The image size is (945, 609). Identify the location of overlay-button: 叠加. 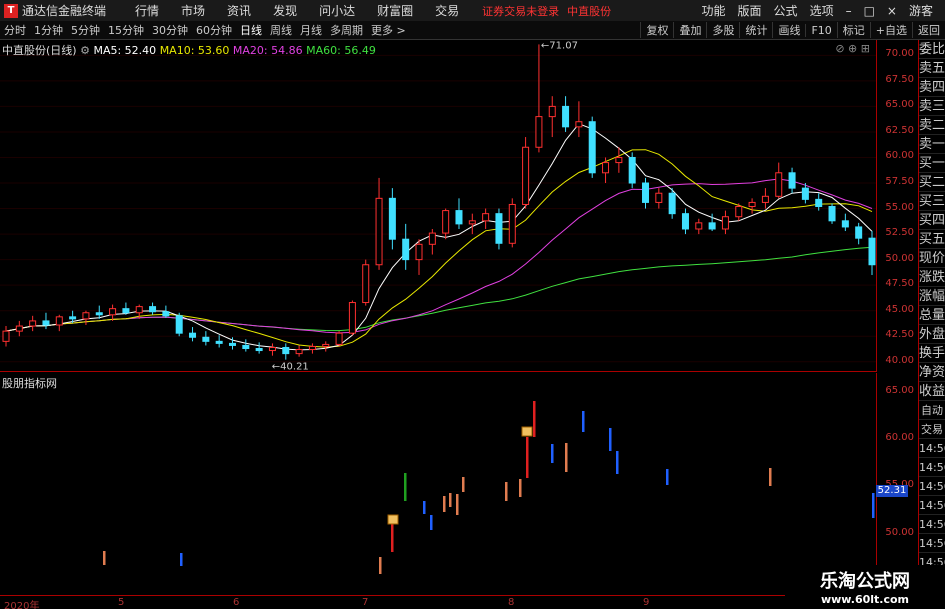
(689, 30).